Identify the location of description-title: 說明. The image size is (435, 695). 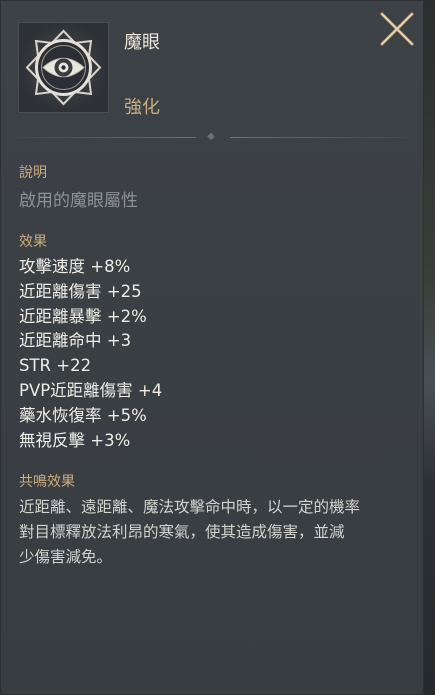
(33, 173).